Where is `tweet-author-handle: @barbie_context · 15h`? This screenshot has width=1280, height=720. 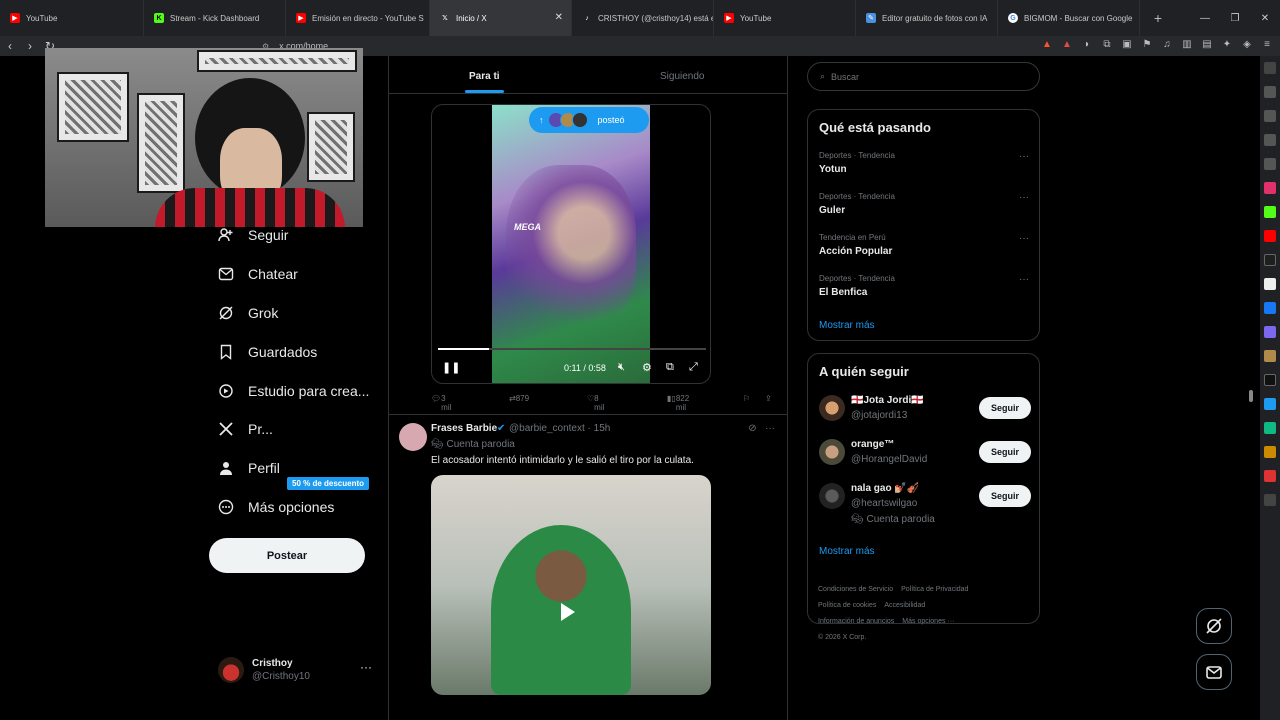 tweet-author-handle: @barbie_context · 15h is located at coordinates (559, 428).